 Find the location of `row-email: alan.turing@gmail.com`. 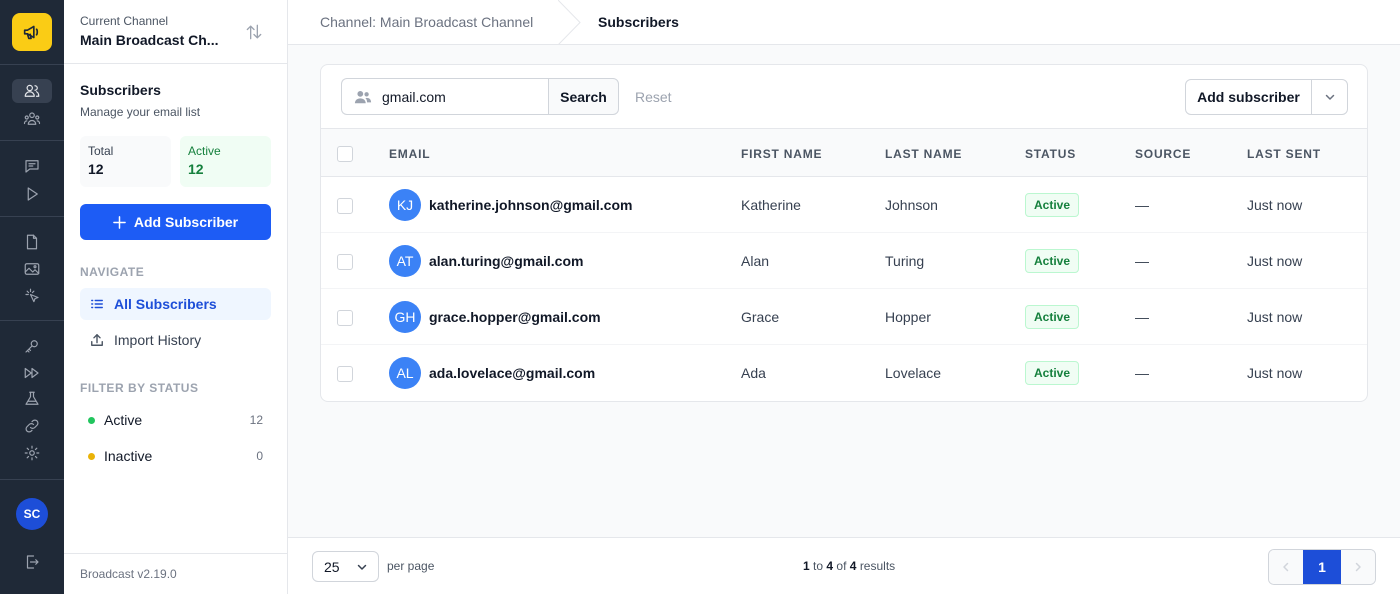

row-email: alan.turing@gmail.com is located at coordinates (506, 261).